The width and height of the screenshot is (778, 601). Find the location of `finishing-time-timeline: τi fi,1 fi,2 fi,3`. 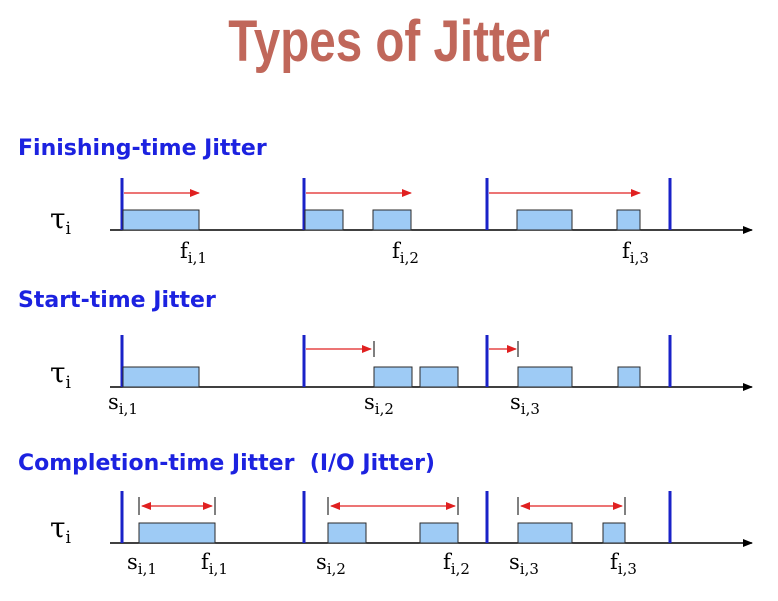

finishing-time-timeline: τi fi,1 fi,2 fi,3 is located at coordinates (401, 222).